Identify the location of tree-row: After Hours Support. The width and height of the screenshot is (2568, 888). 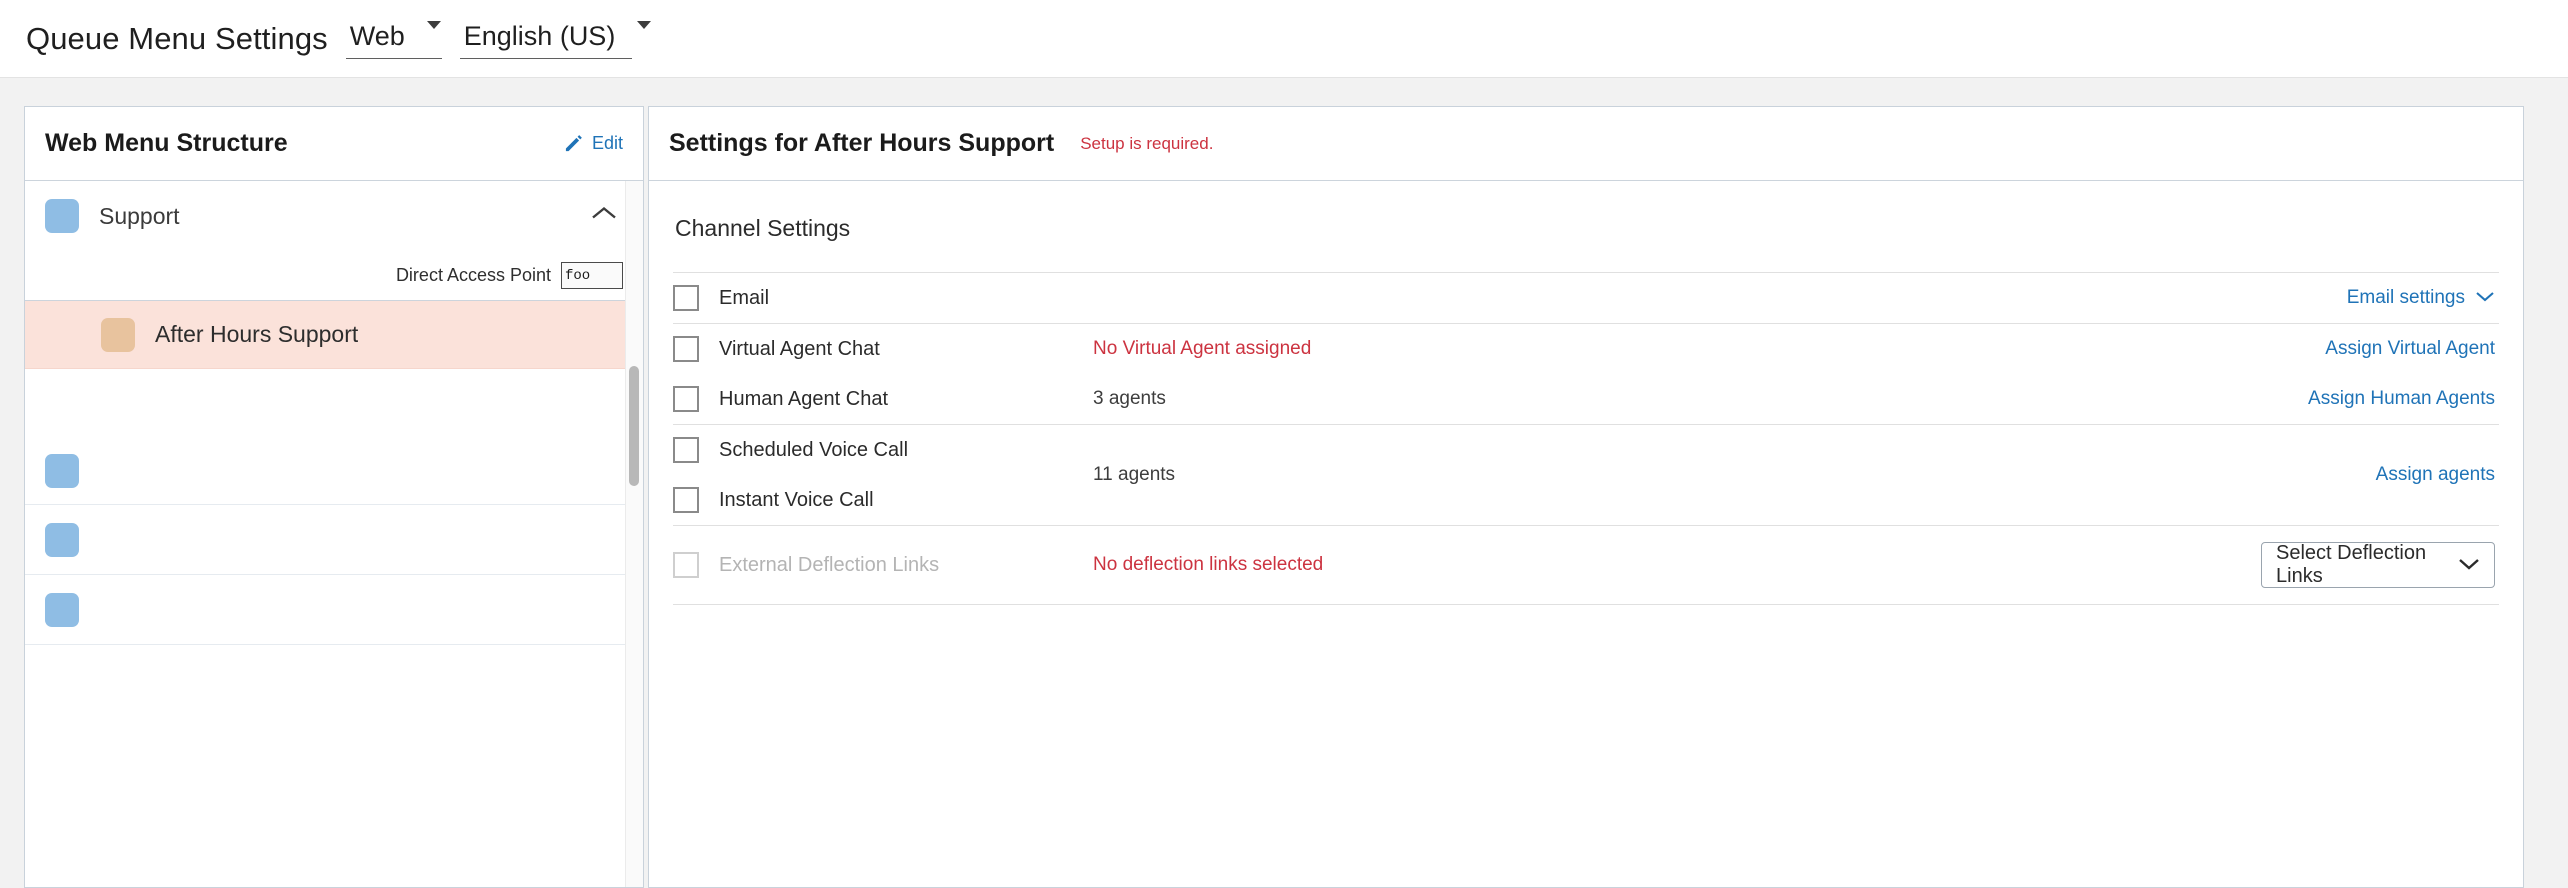
(334, 335).